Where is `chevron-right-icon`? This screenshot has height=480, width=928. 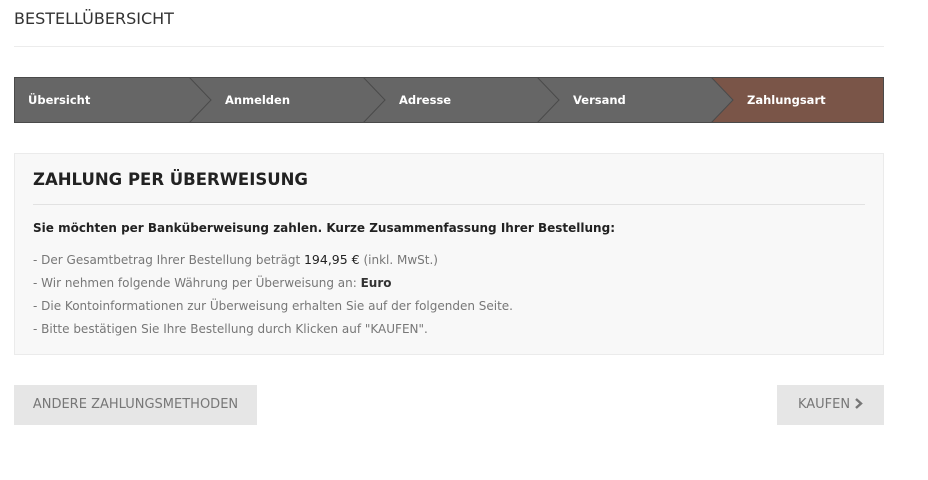
chevron-right-icon is located at coordinates (858, 405).